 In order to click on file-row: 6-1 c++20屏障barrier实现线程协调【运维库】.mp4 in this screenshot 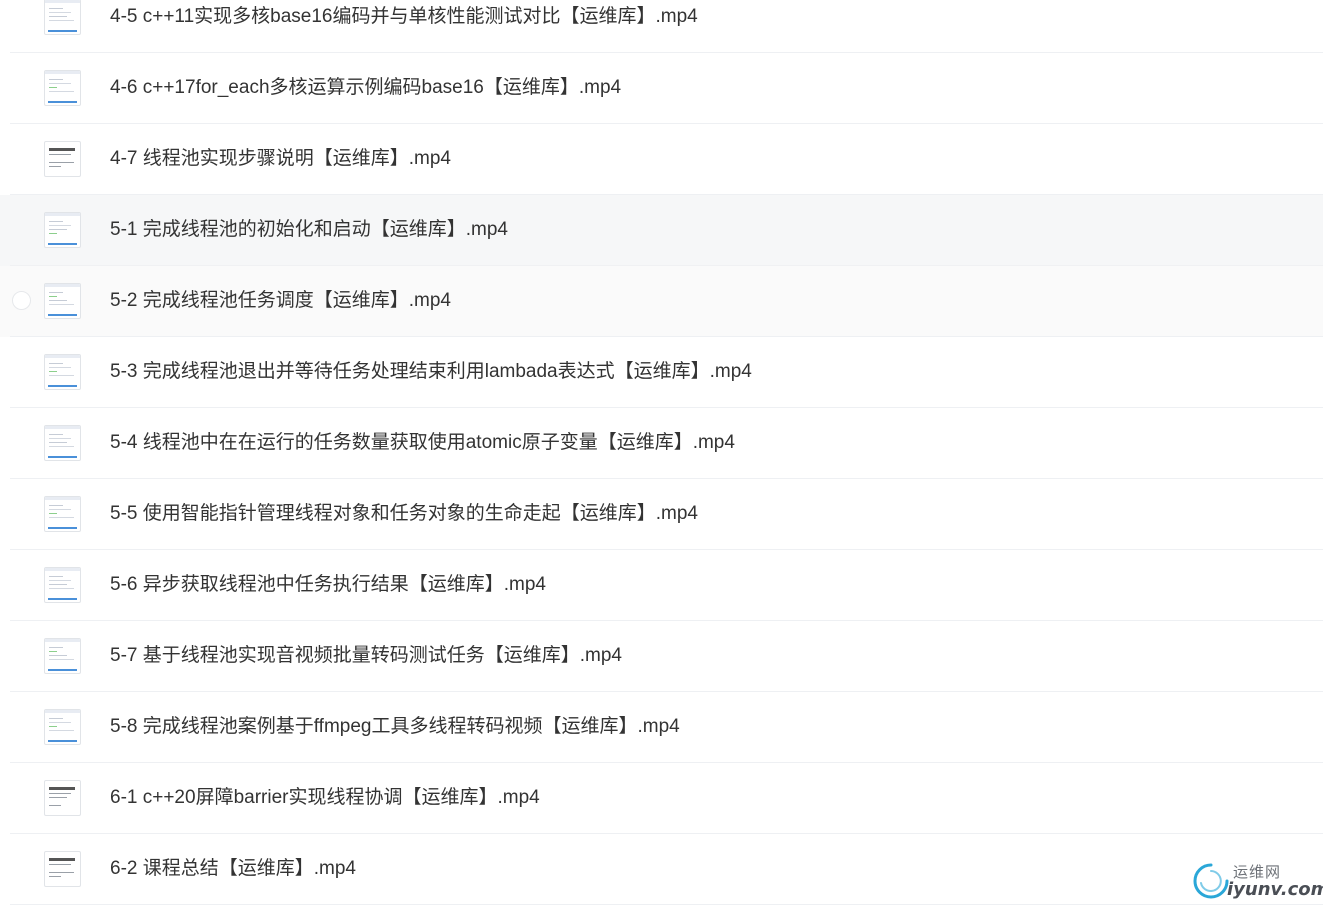, I will do `click(661, 798)`.